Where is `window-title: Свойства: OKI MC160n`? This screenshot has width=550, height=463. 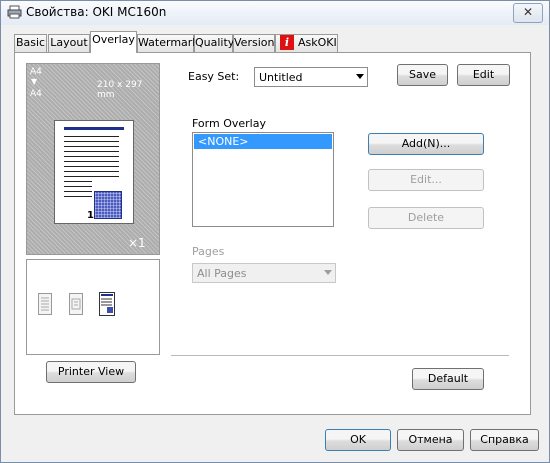 window-title: Свойства: OKI MC160n is located at coordinates (96, 12).